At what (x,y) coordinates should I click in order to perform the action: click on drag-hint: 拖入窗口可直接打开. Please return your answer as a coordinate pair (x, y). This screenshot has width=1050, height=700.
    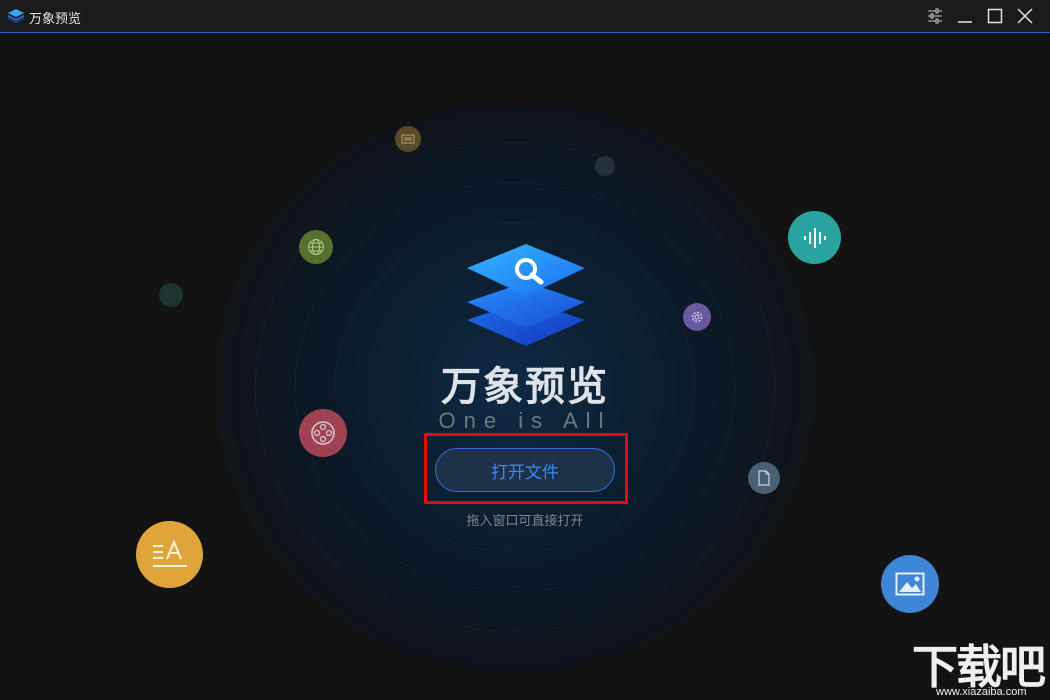
    Looking at the image, I should click on (525, 521).